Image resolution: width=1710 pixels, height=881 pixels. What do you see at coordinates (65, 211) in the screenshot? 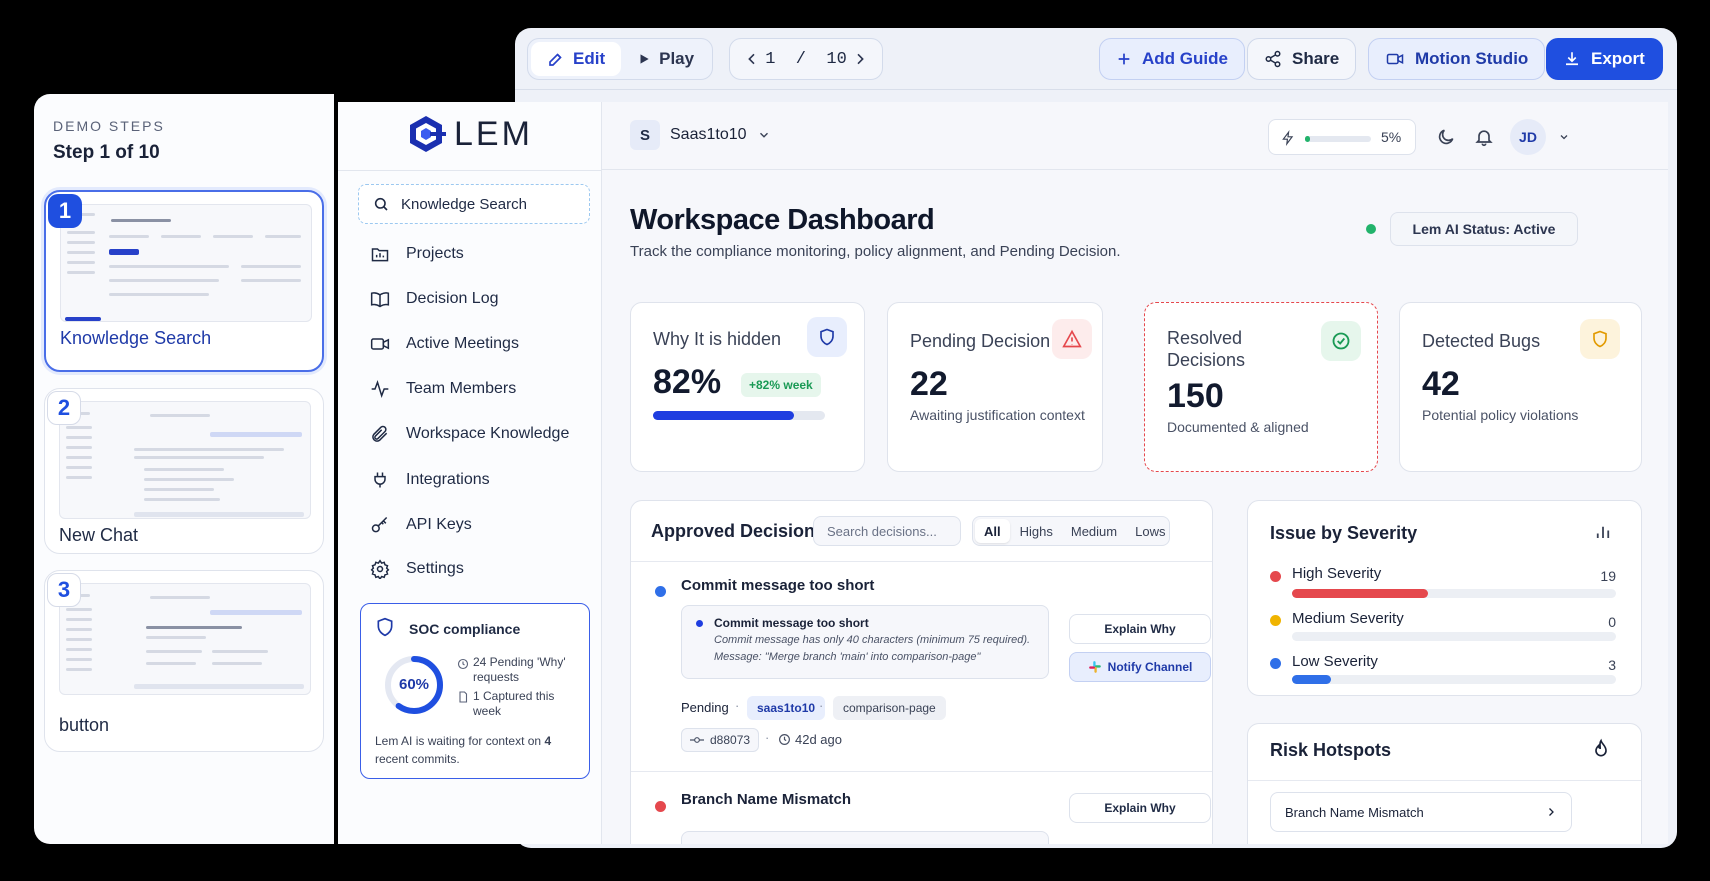
I see `step-number-badge: 1` at bounding box center [65, 211].